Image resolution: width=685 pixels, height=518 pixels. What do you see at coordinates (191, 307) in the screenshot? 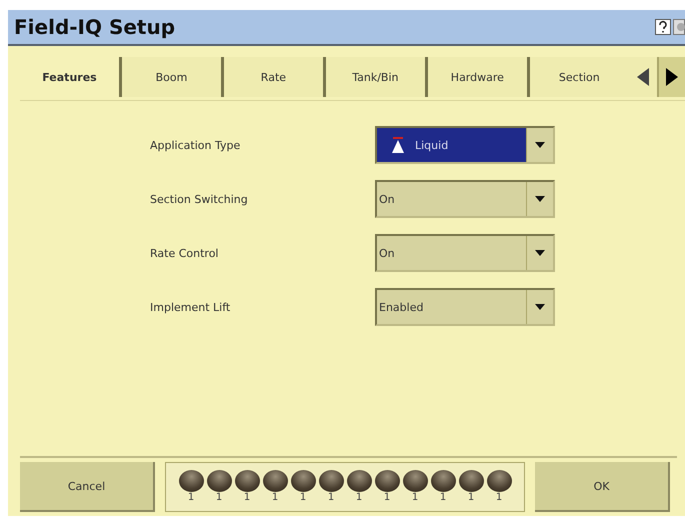
I see `field-label: Implement Lift` at bounding box center [191, 307].